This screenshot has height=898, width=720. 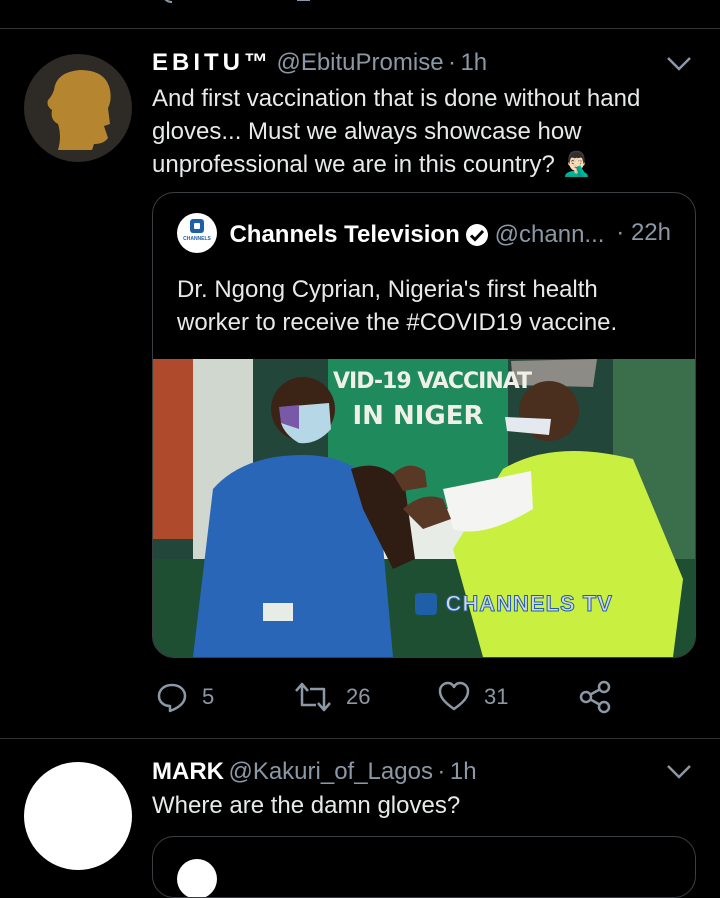 I want to click on tweet-text-line: unprofessional we are in this country?, so click(x=353, y=164).